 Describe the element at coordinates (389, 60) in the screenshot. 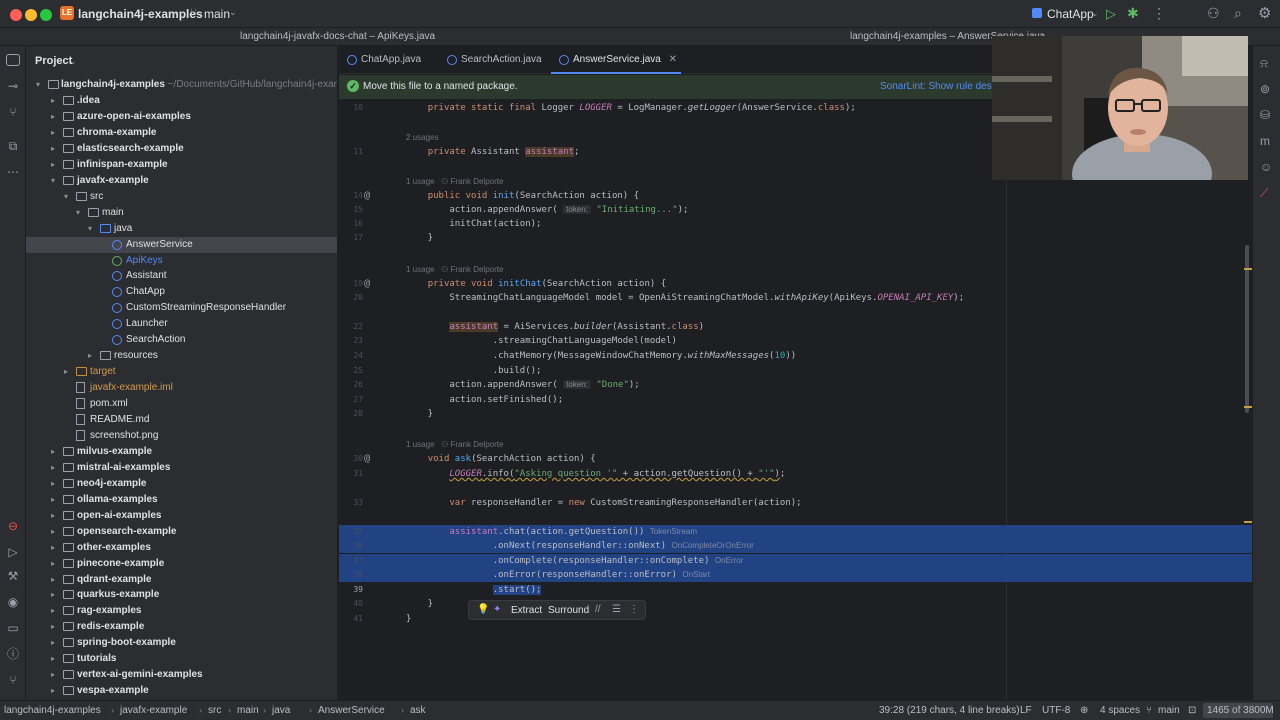

I see `tab-chatapp: ChatApp.java` at that location.